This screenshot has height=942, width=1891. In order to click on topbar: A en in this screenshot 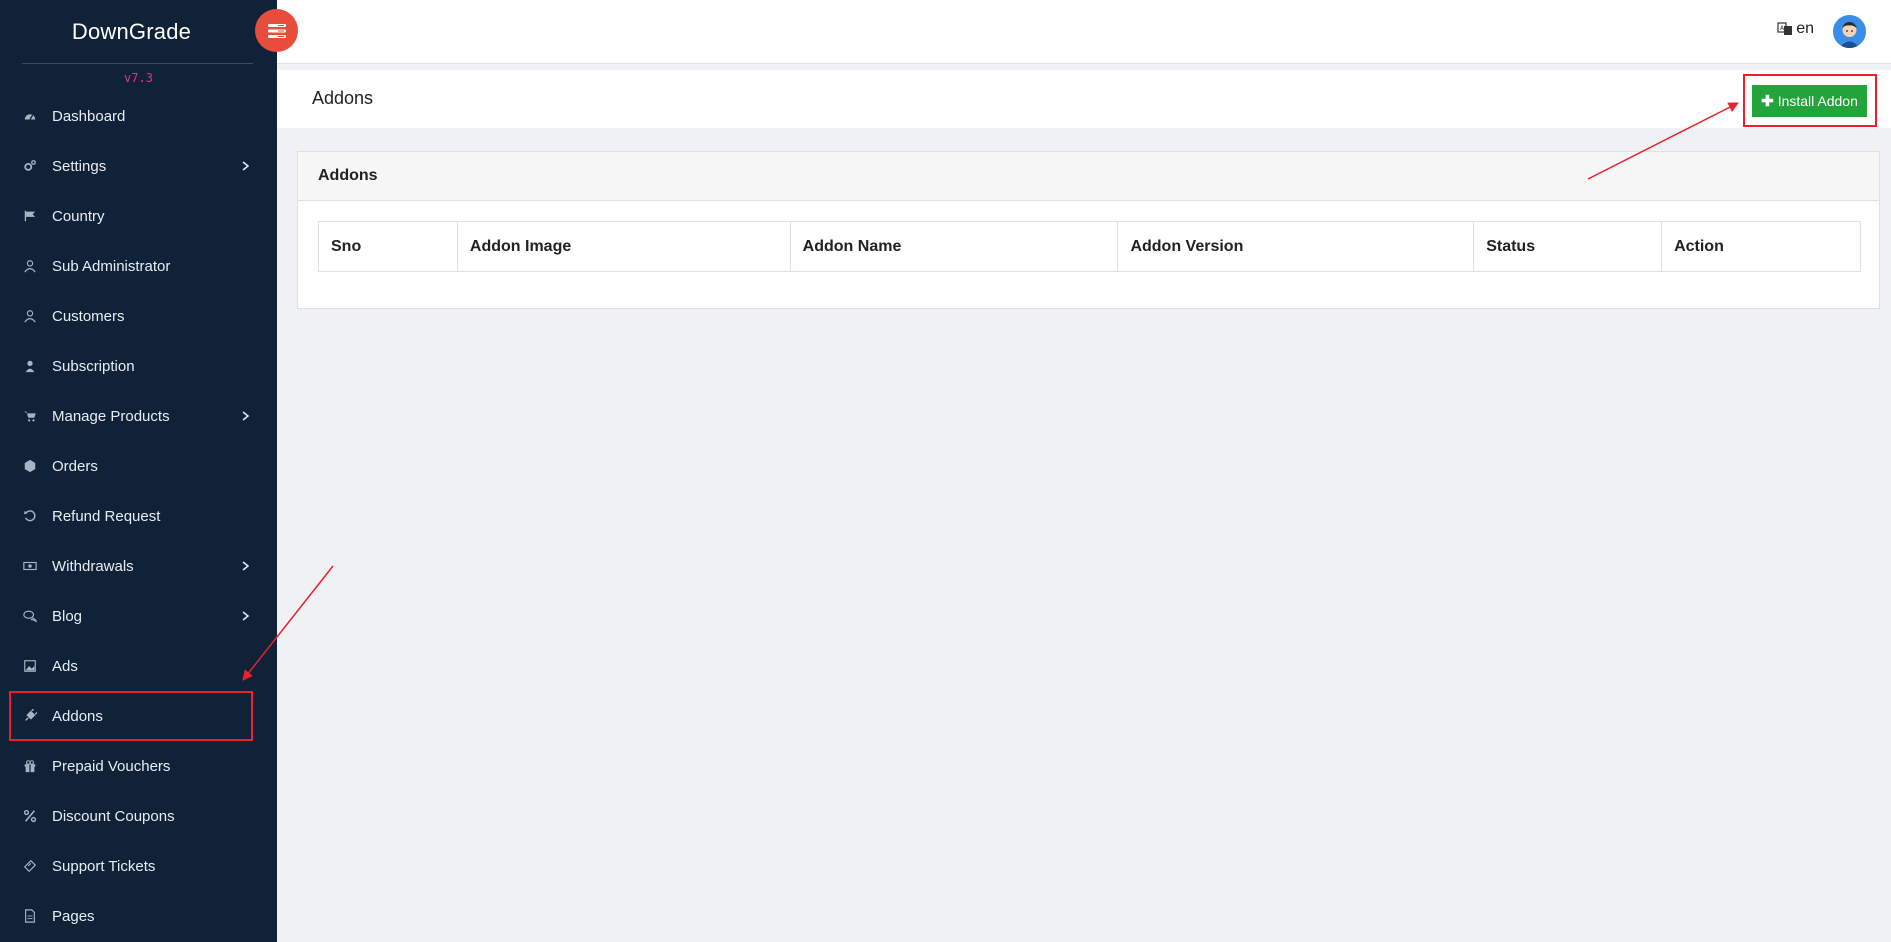, I will do `click(1084, 32)`.